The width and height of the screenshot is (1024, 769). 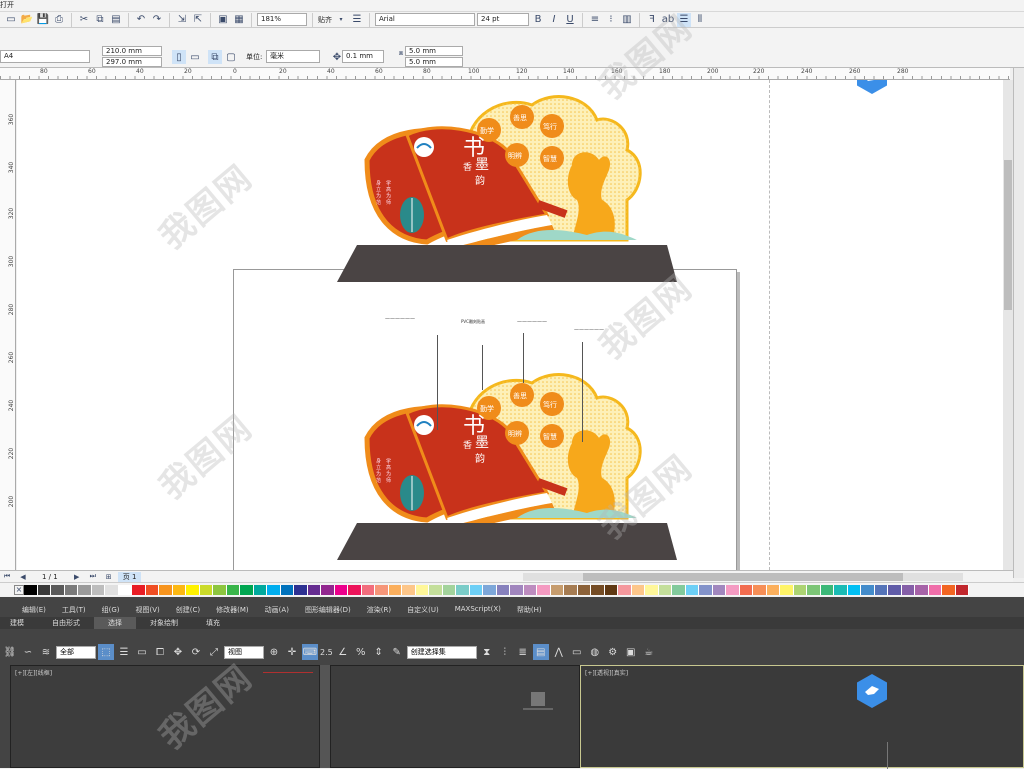 I want to click on select-object-icon: ⬚, so click(x=106, y=652).